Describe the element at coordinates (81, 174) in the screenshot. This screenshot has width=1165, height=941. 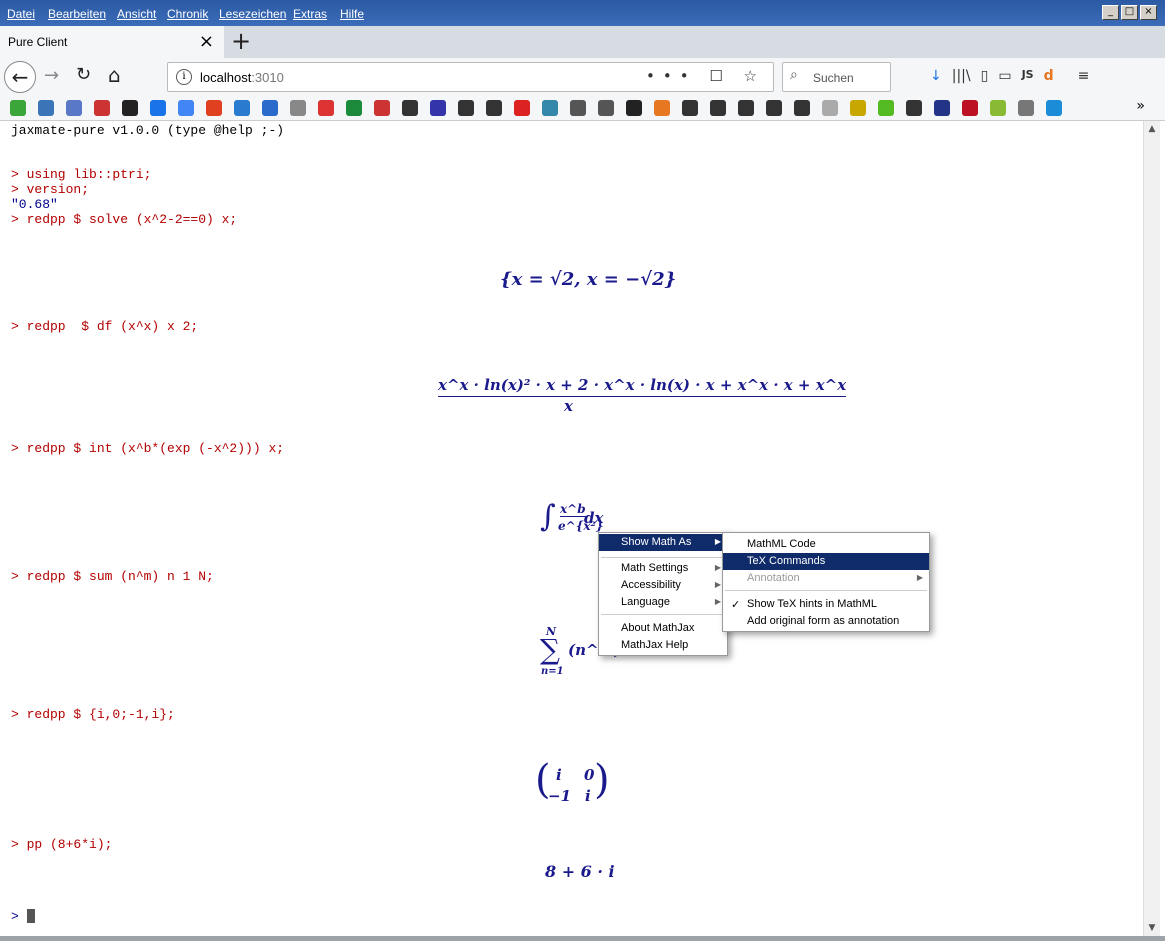
I see `console-line: > using lib::ptri;` at that location.